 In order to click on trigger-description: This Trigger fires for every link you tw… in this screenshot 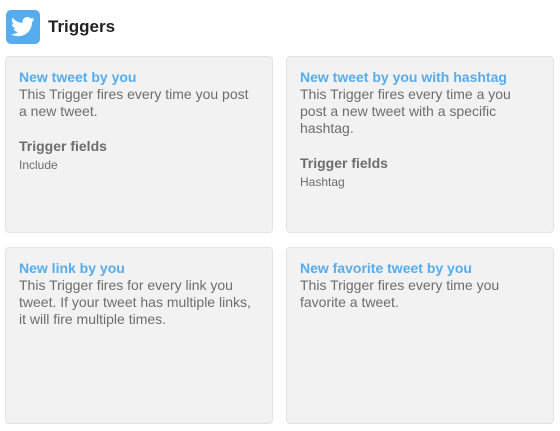, I will do `click(135, 302)`.